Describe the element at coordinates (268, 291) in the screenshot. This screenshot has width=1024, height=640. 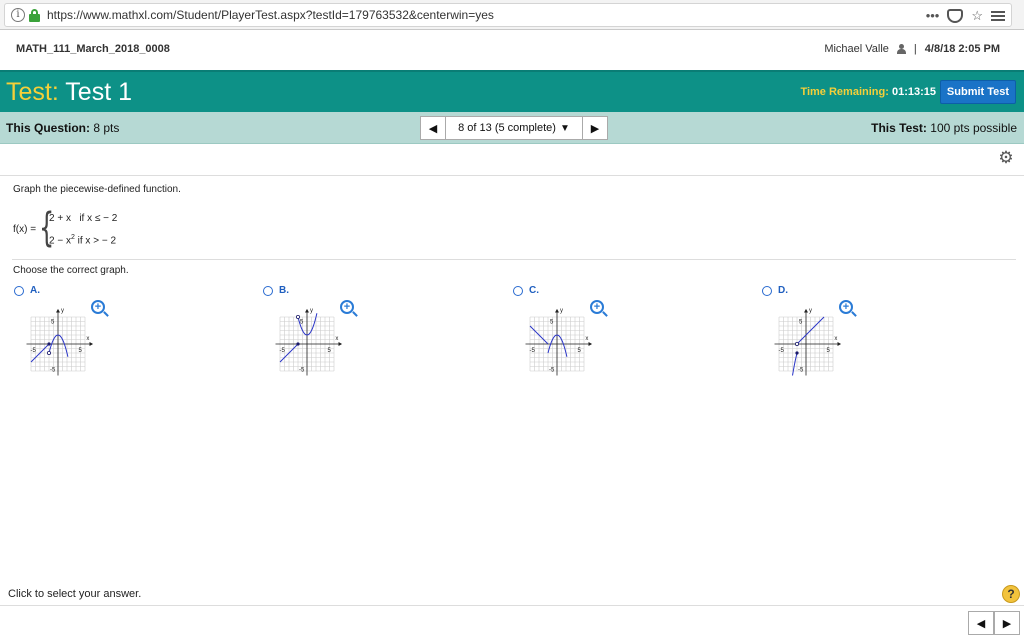
I see `option-b-radio` at that location.